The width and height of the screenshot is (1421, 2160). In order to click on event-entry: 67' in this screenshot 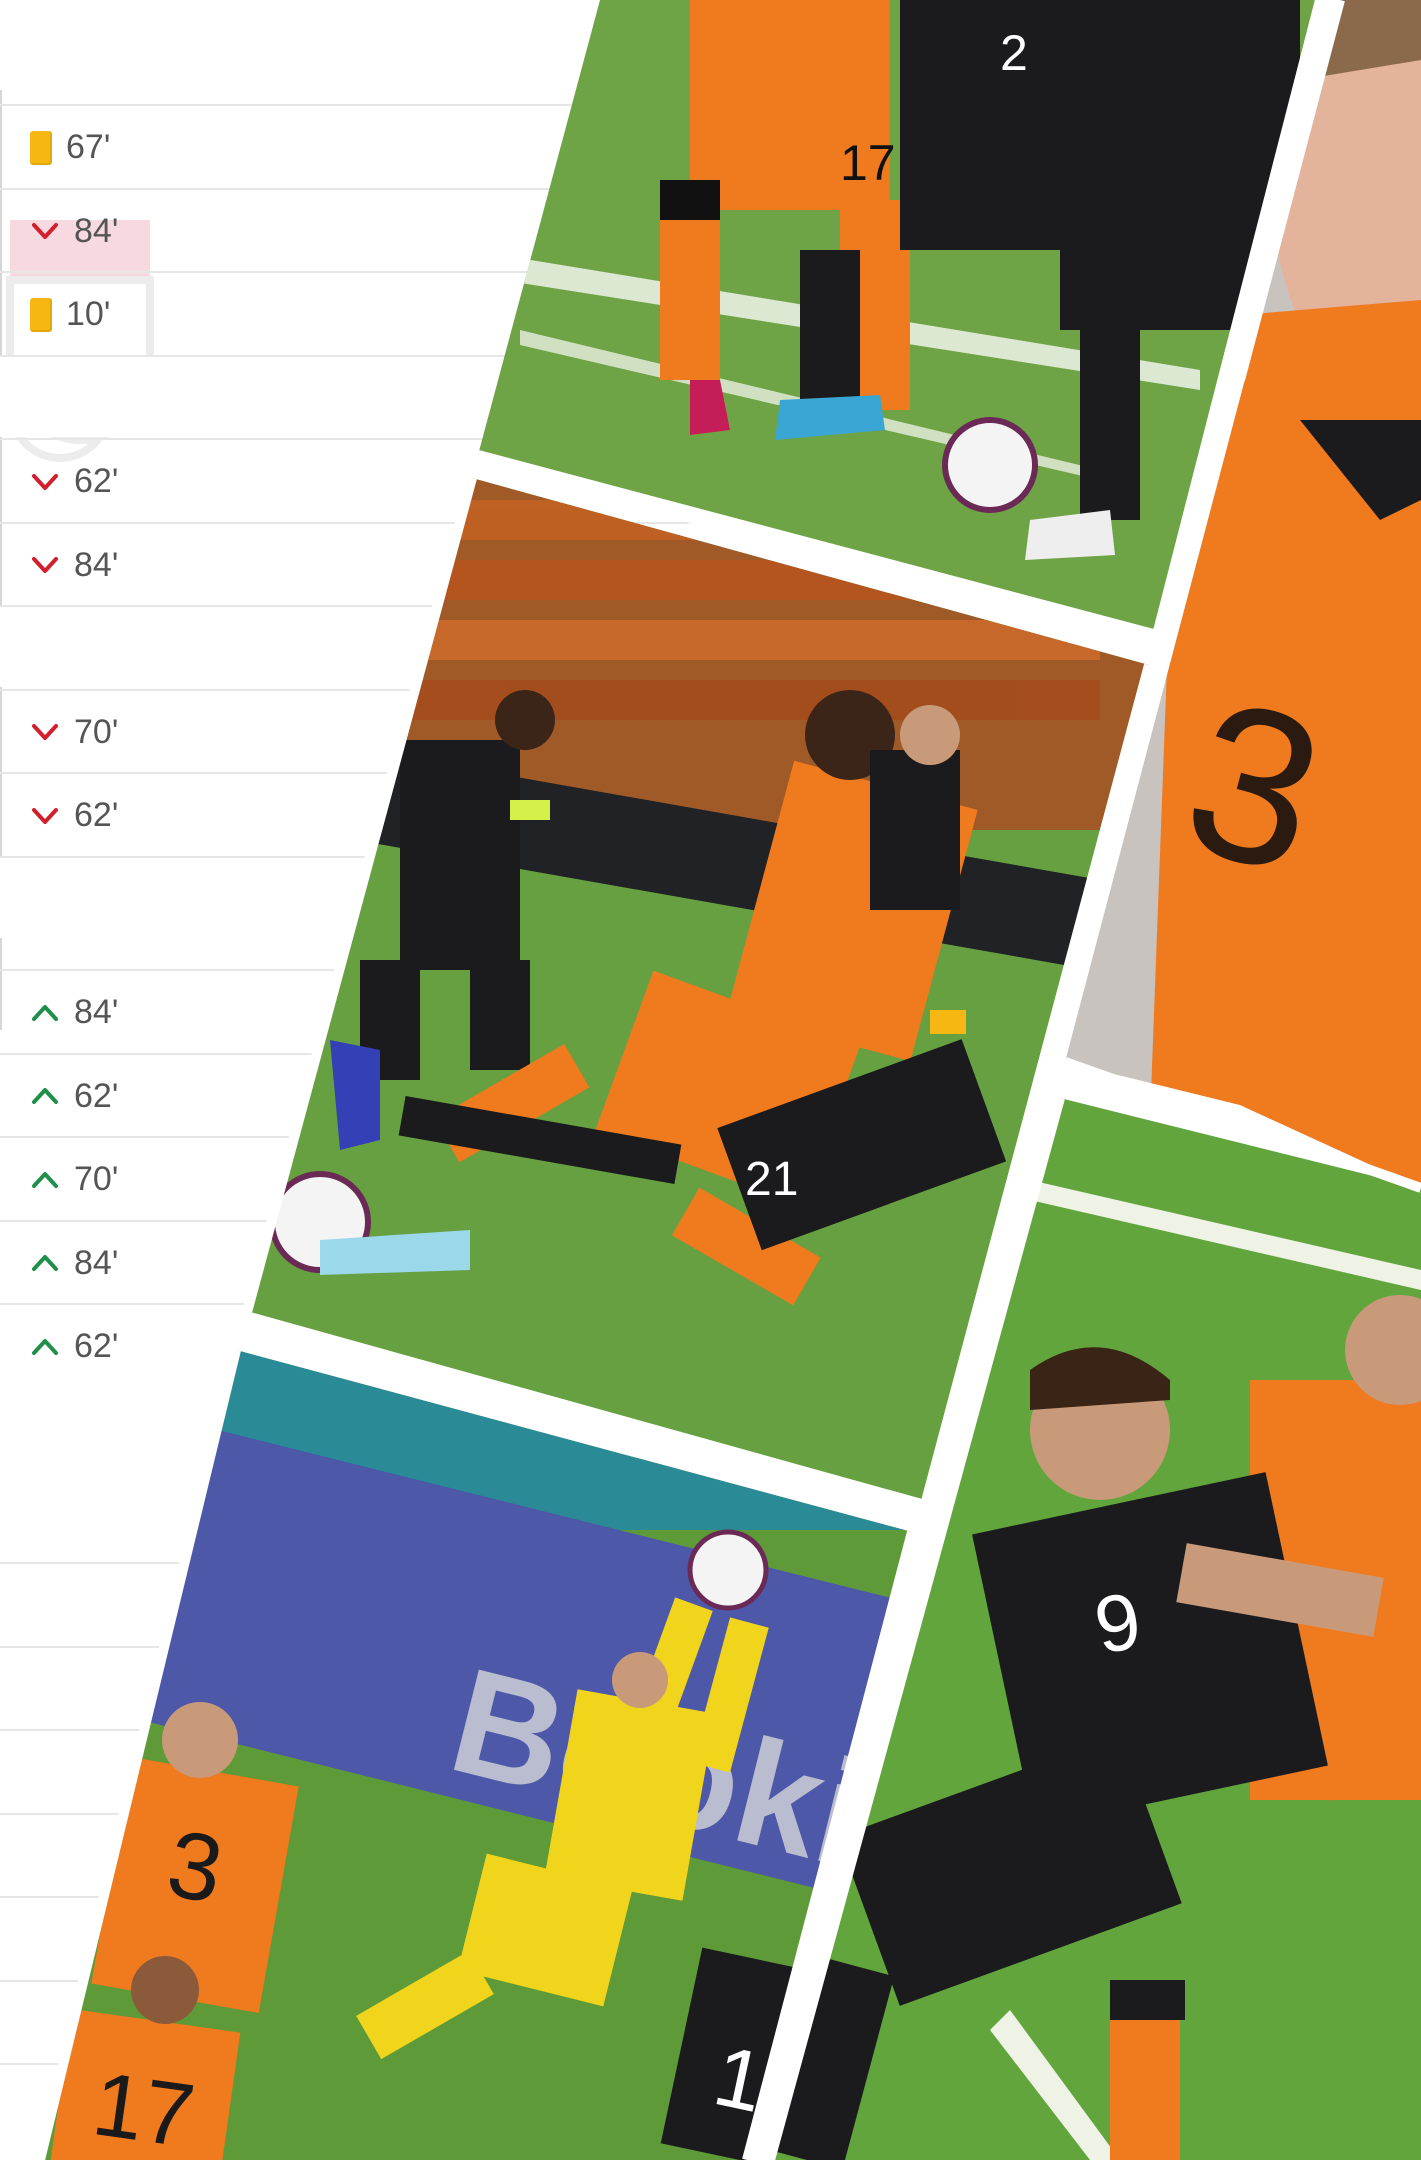, I will do `click(70, 147)`.